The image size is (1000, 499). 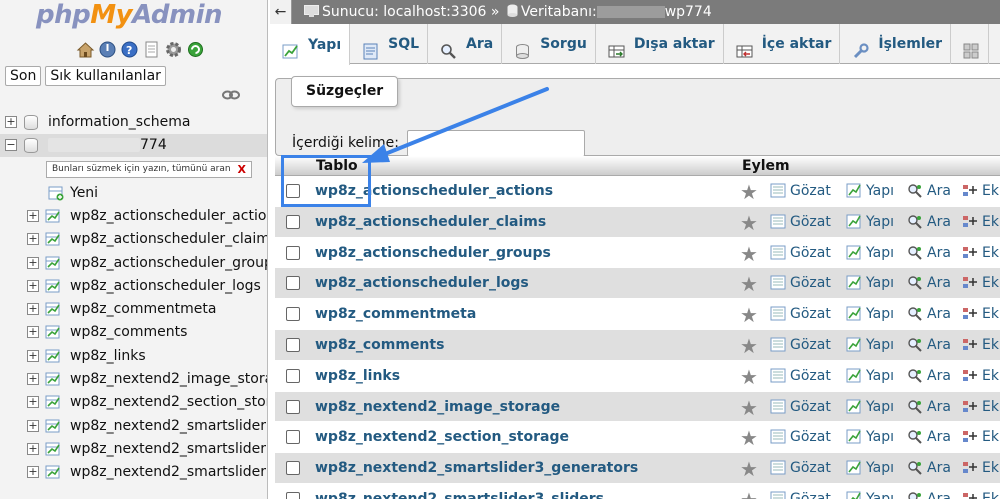 What do you see at coordinates (437, 407) in the screenshot?
I see `table-name-link: wp8z_nextend2_image_storage` at bounding box center [437, 407].